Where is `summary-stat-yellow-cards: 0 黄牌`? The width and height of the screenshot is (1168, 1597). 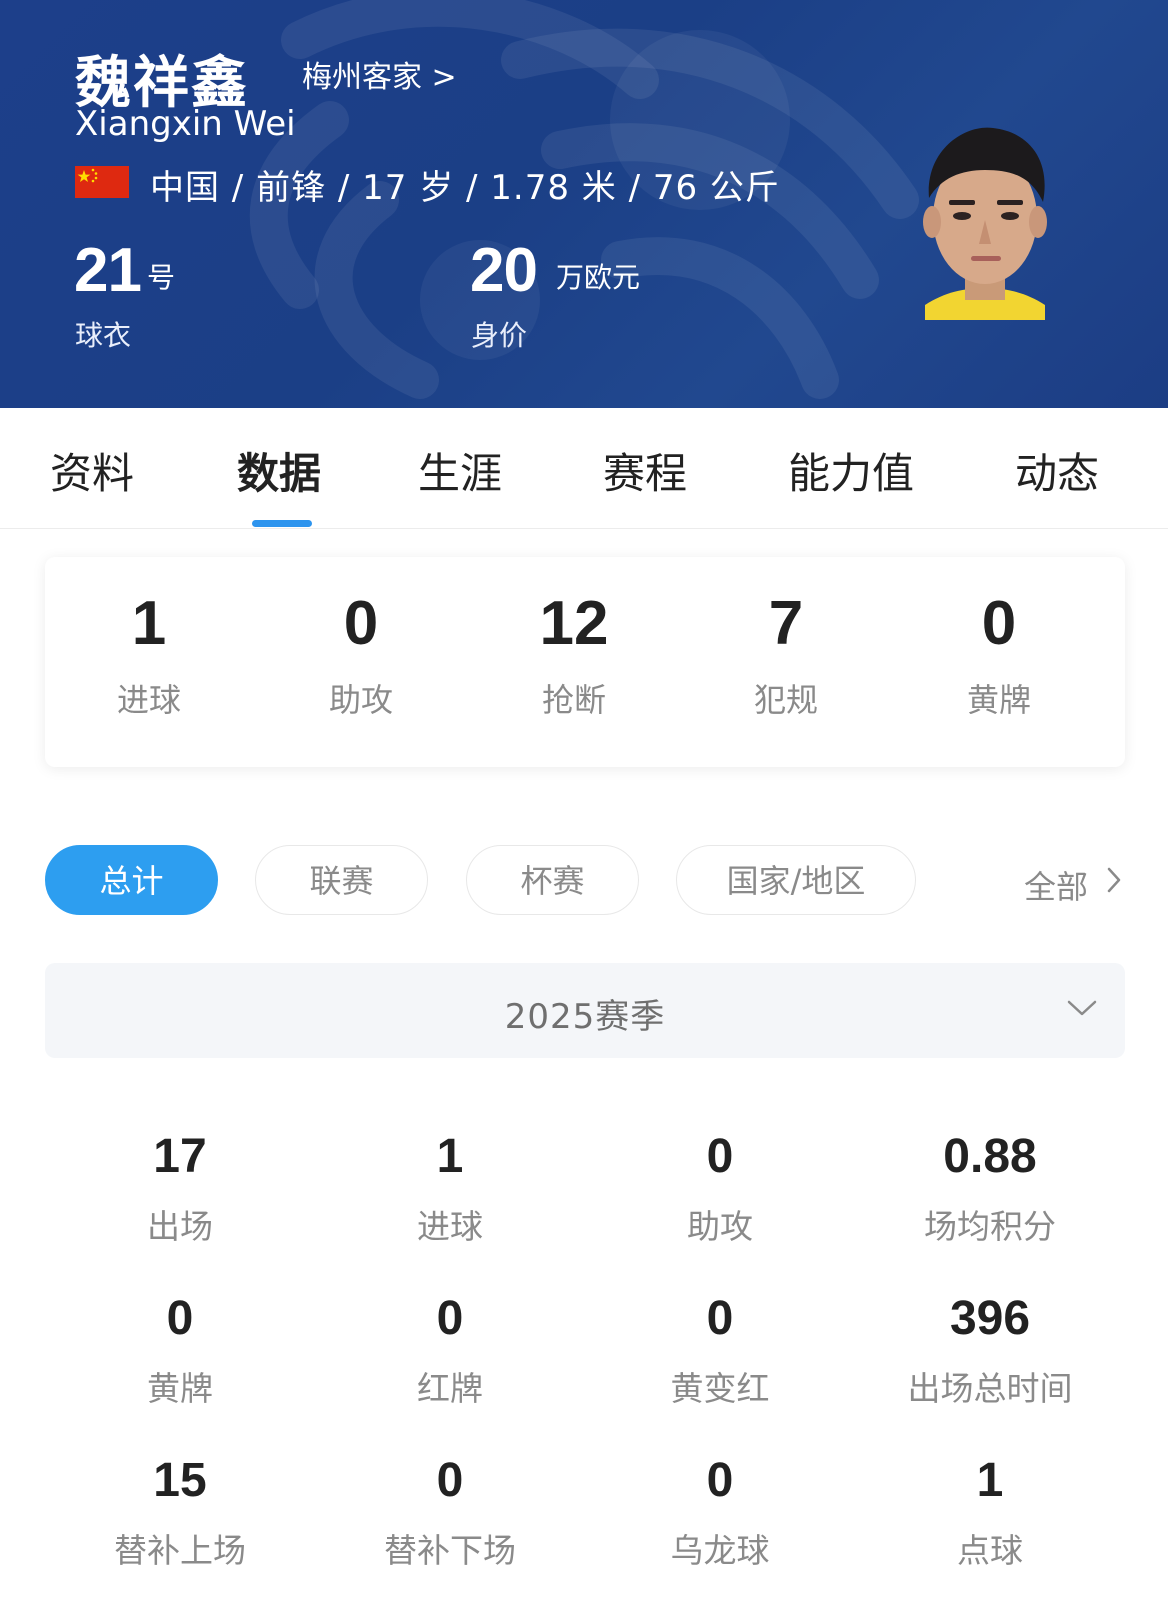 summary-stat-yellow-cards: 0 黄牌 is located at coordinates (999, 654).